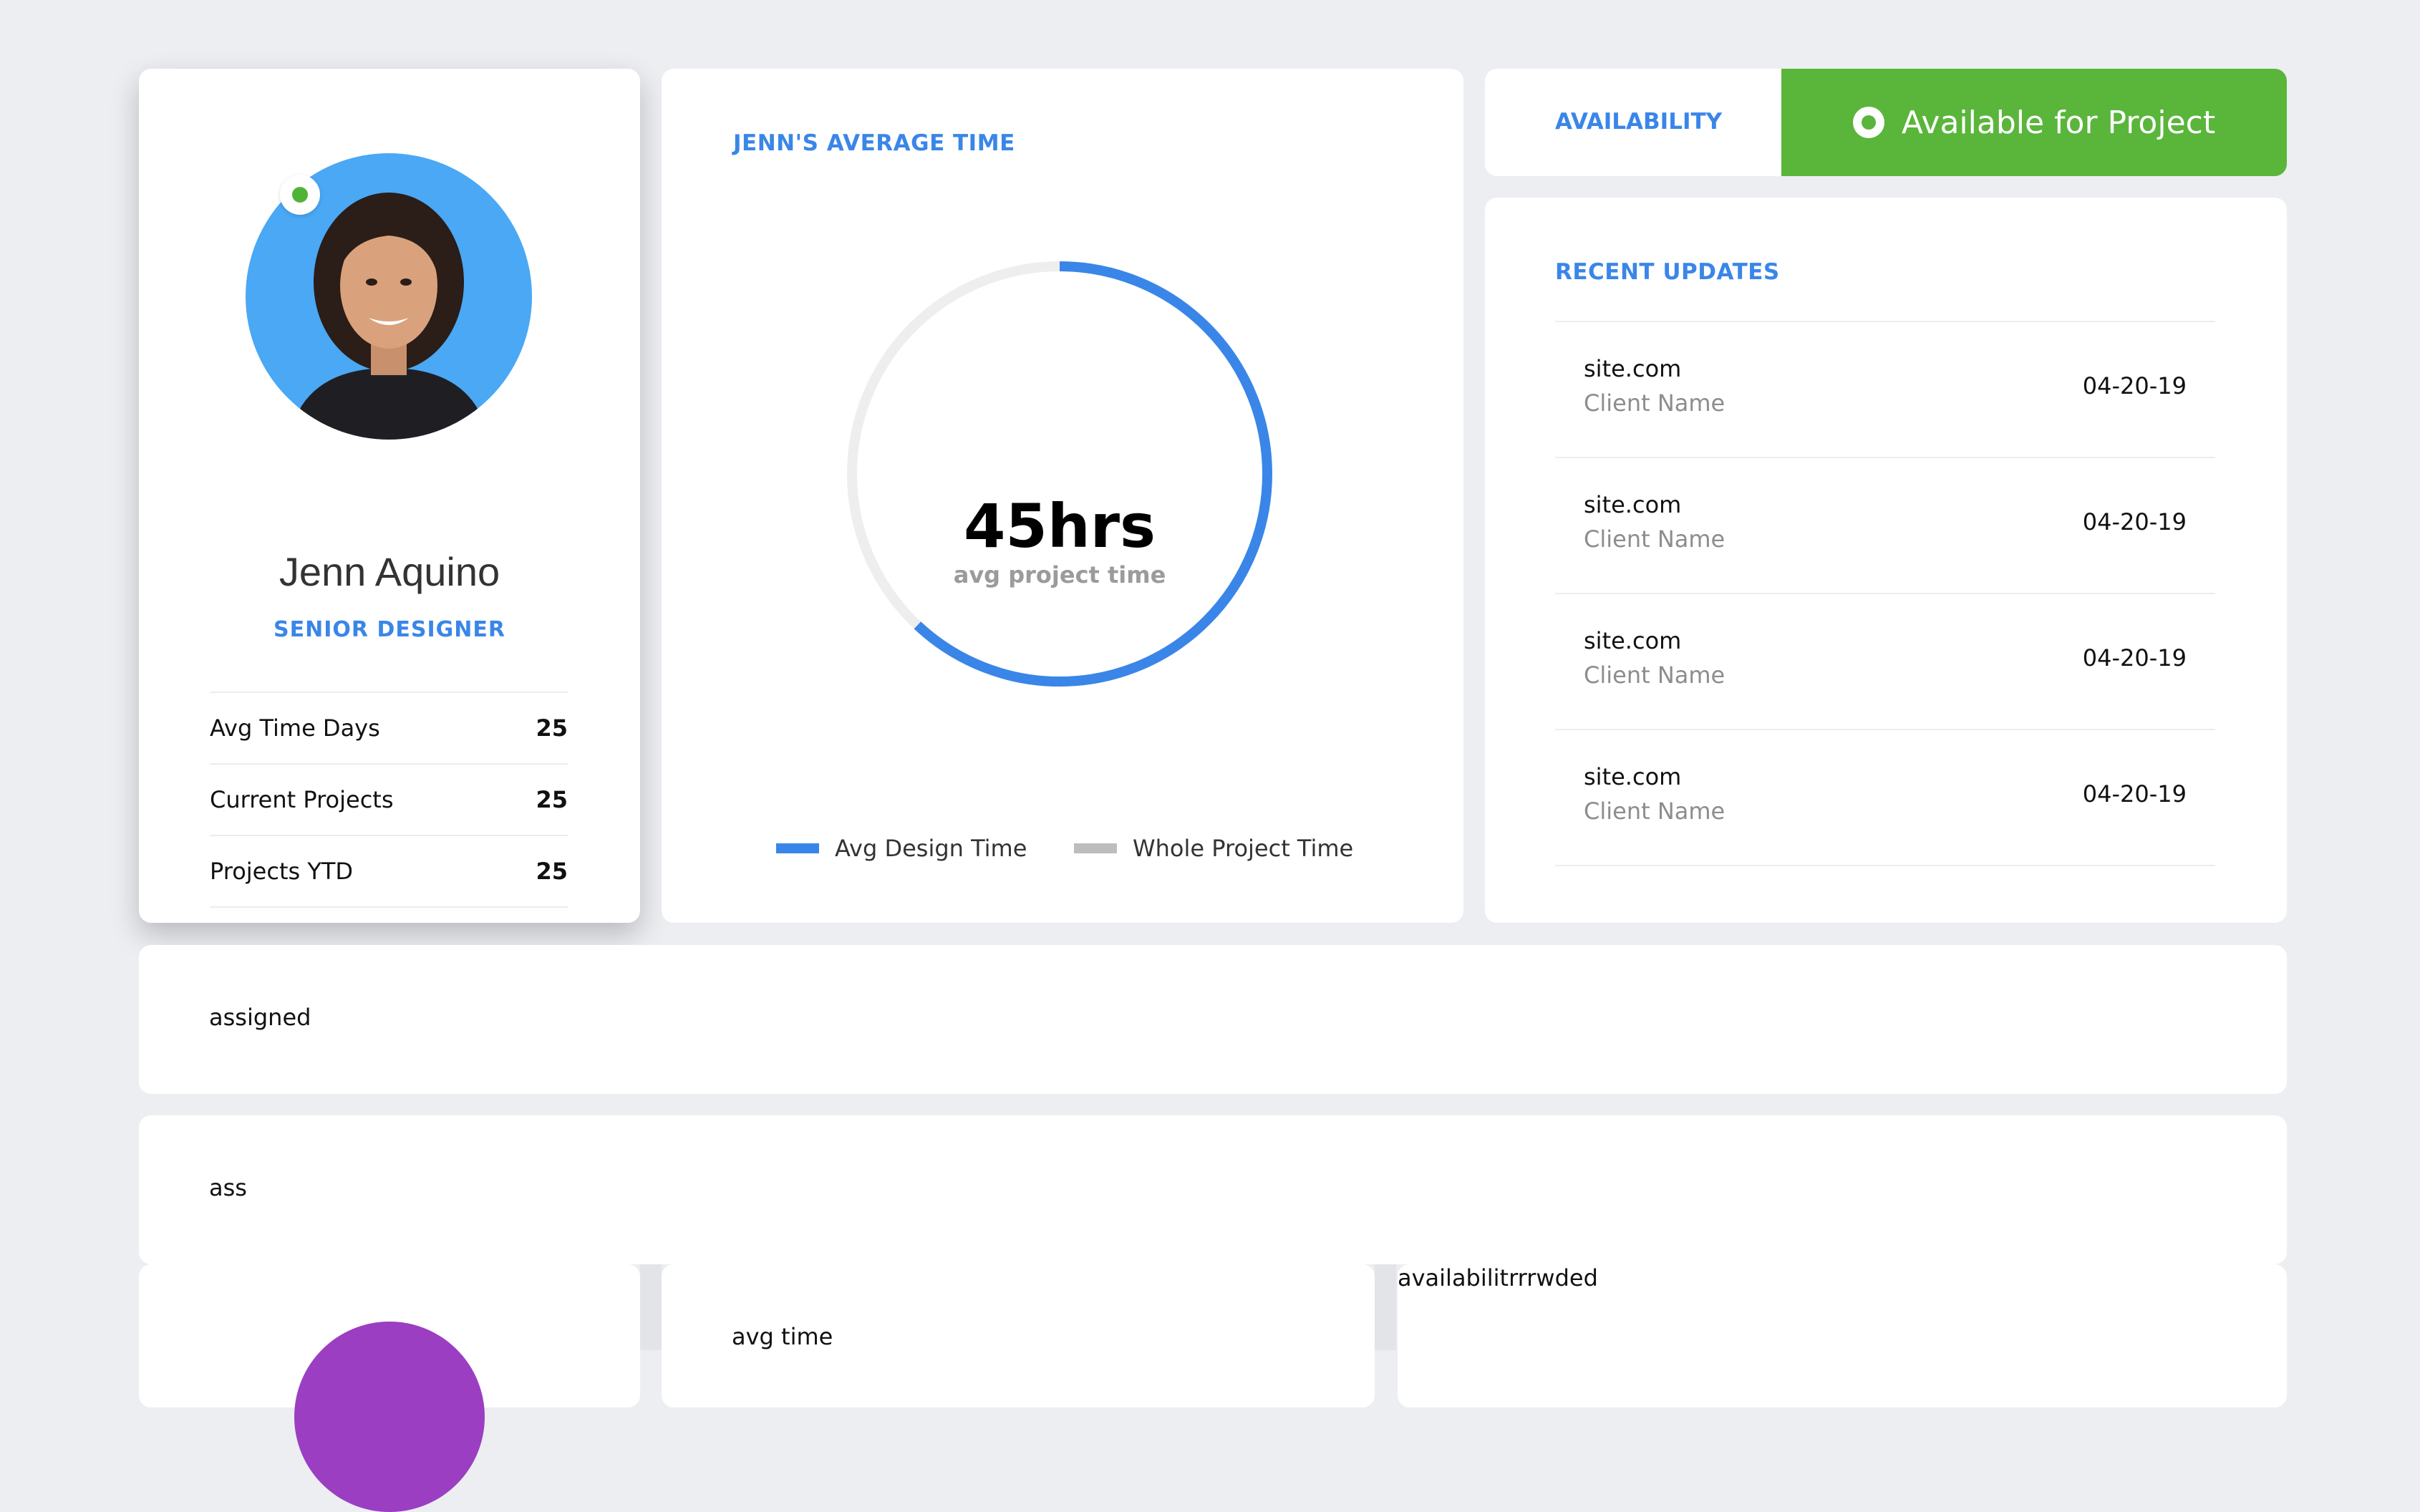  I want to click on avatar, so click(389, 1417).